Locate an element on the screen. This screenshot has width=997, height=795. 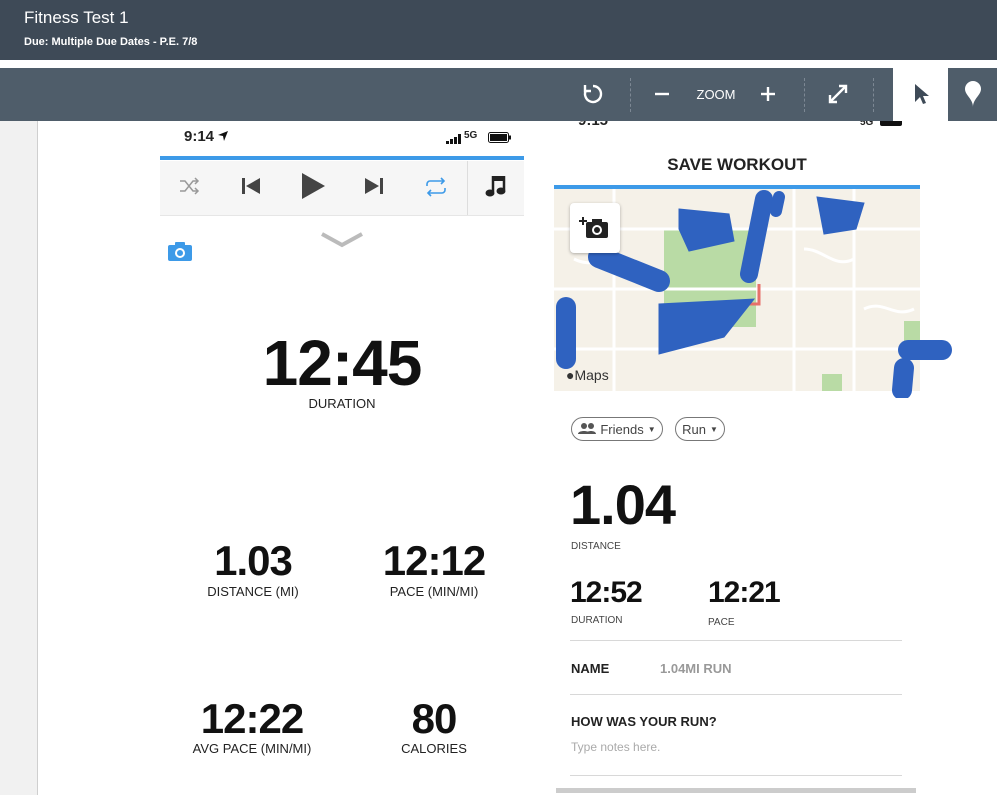
document-gutter is located at coordinates (19, 458).